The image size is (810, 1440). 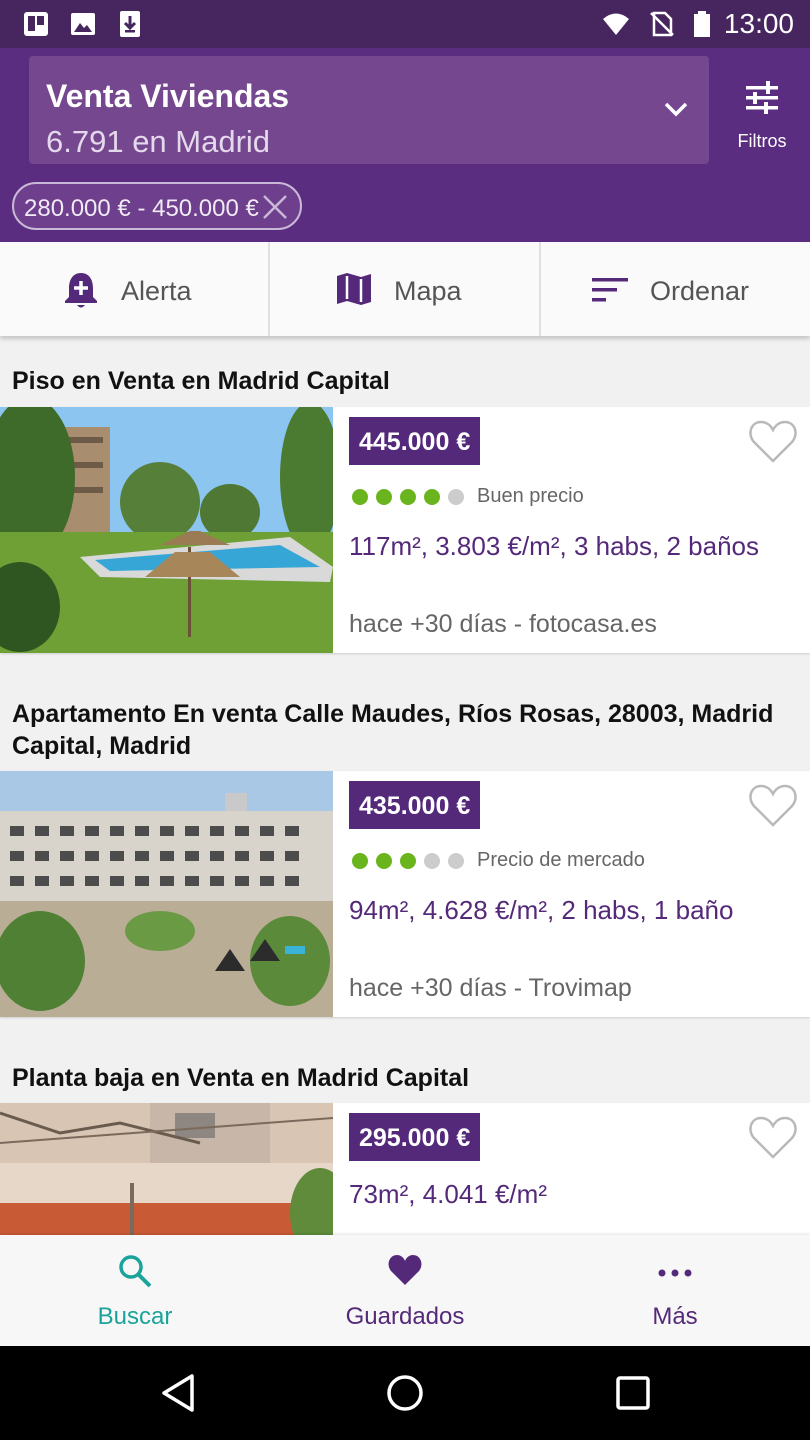 What do you see at coordinates (275, 207) in the screenshot?
I see `close-icon` at bounding box center [275, 207].